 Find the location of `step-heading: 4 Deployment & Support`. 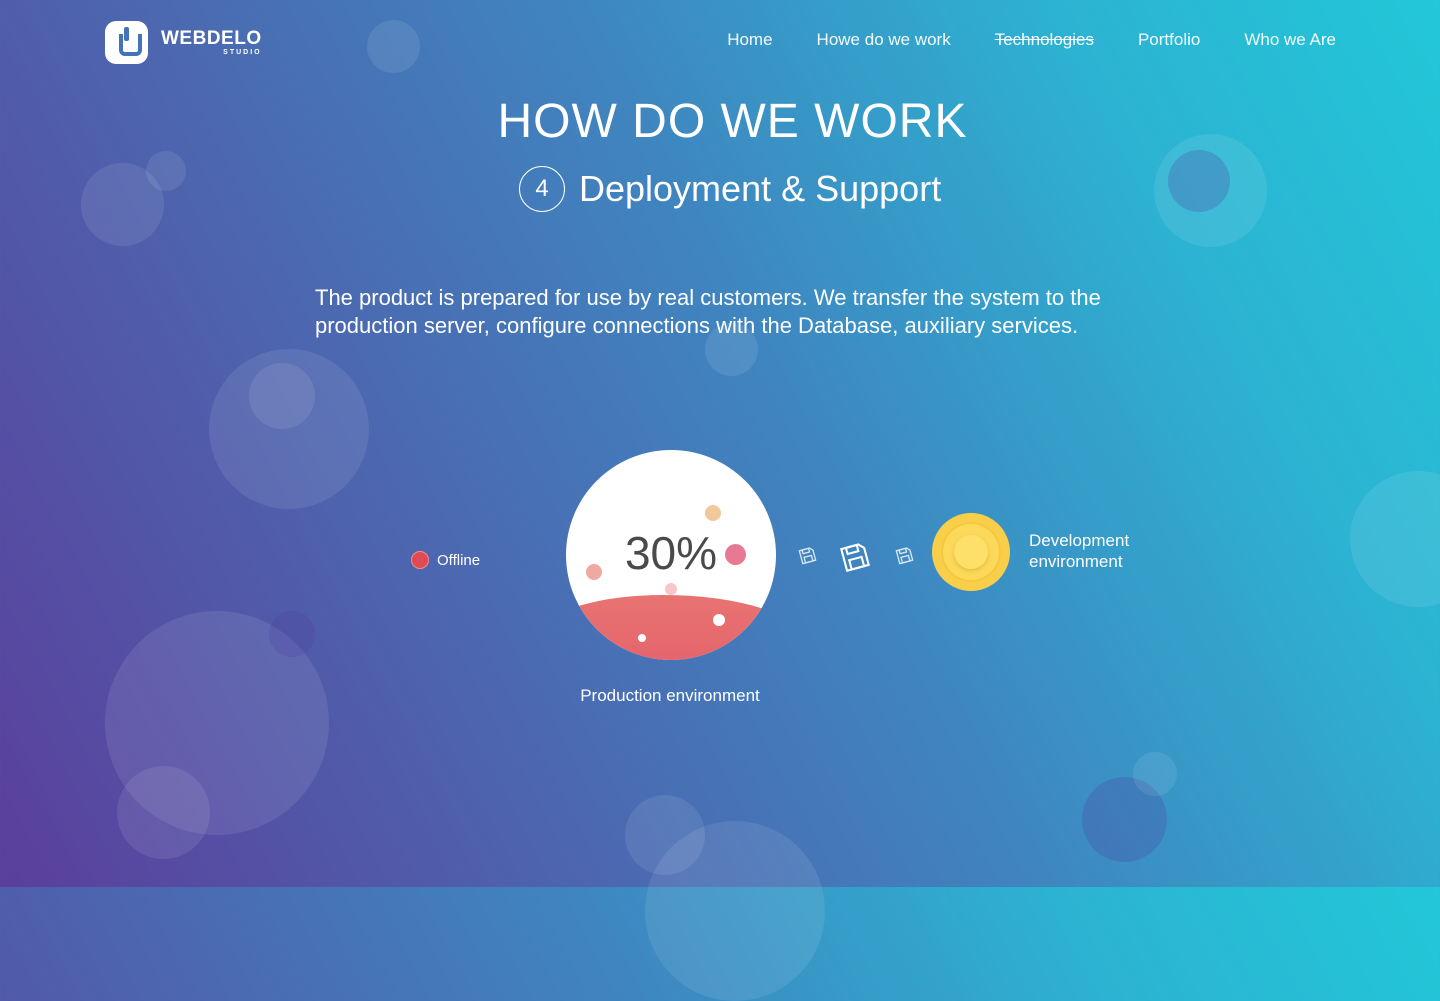

step-heading: 4 Deployment & Support is located at coordinates (730, 189).